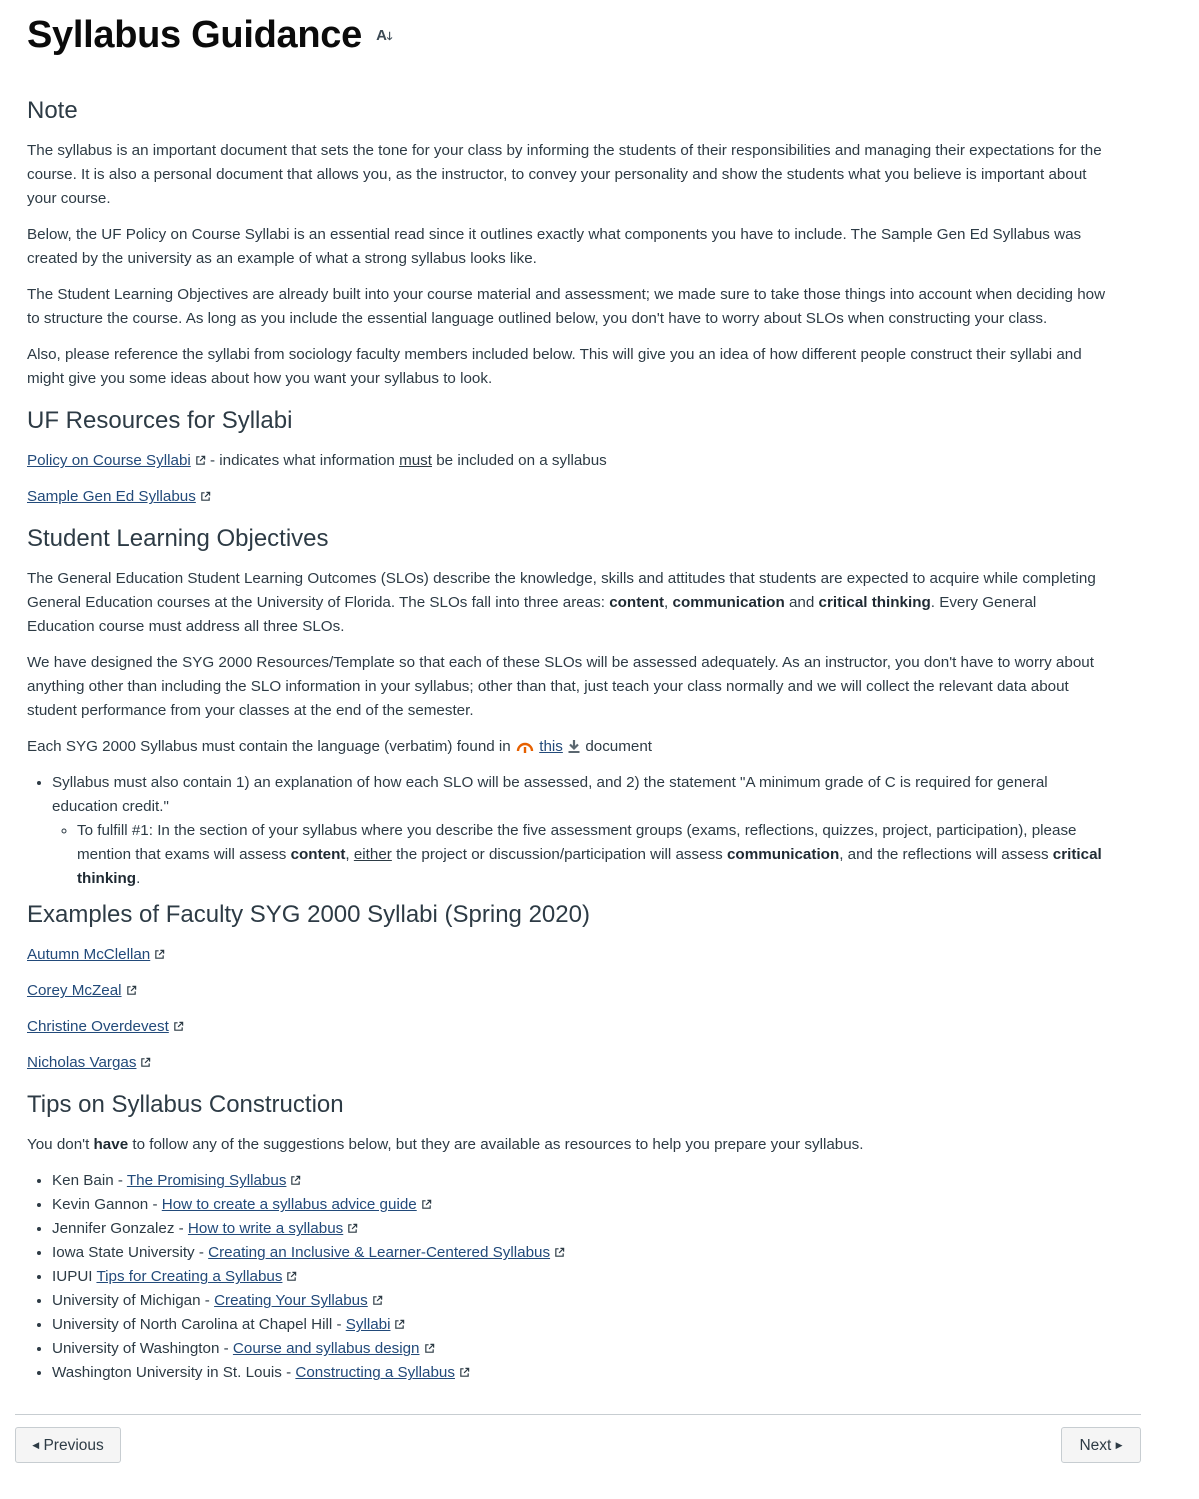 The image size is (1199, 1499). What do you see at coordinates (668, 603) in the screenshot?
I see `slo-text: ,` at bounding box center [668, 603].